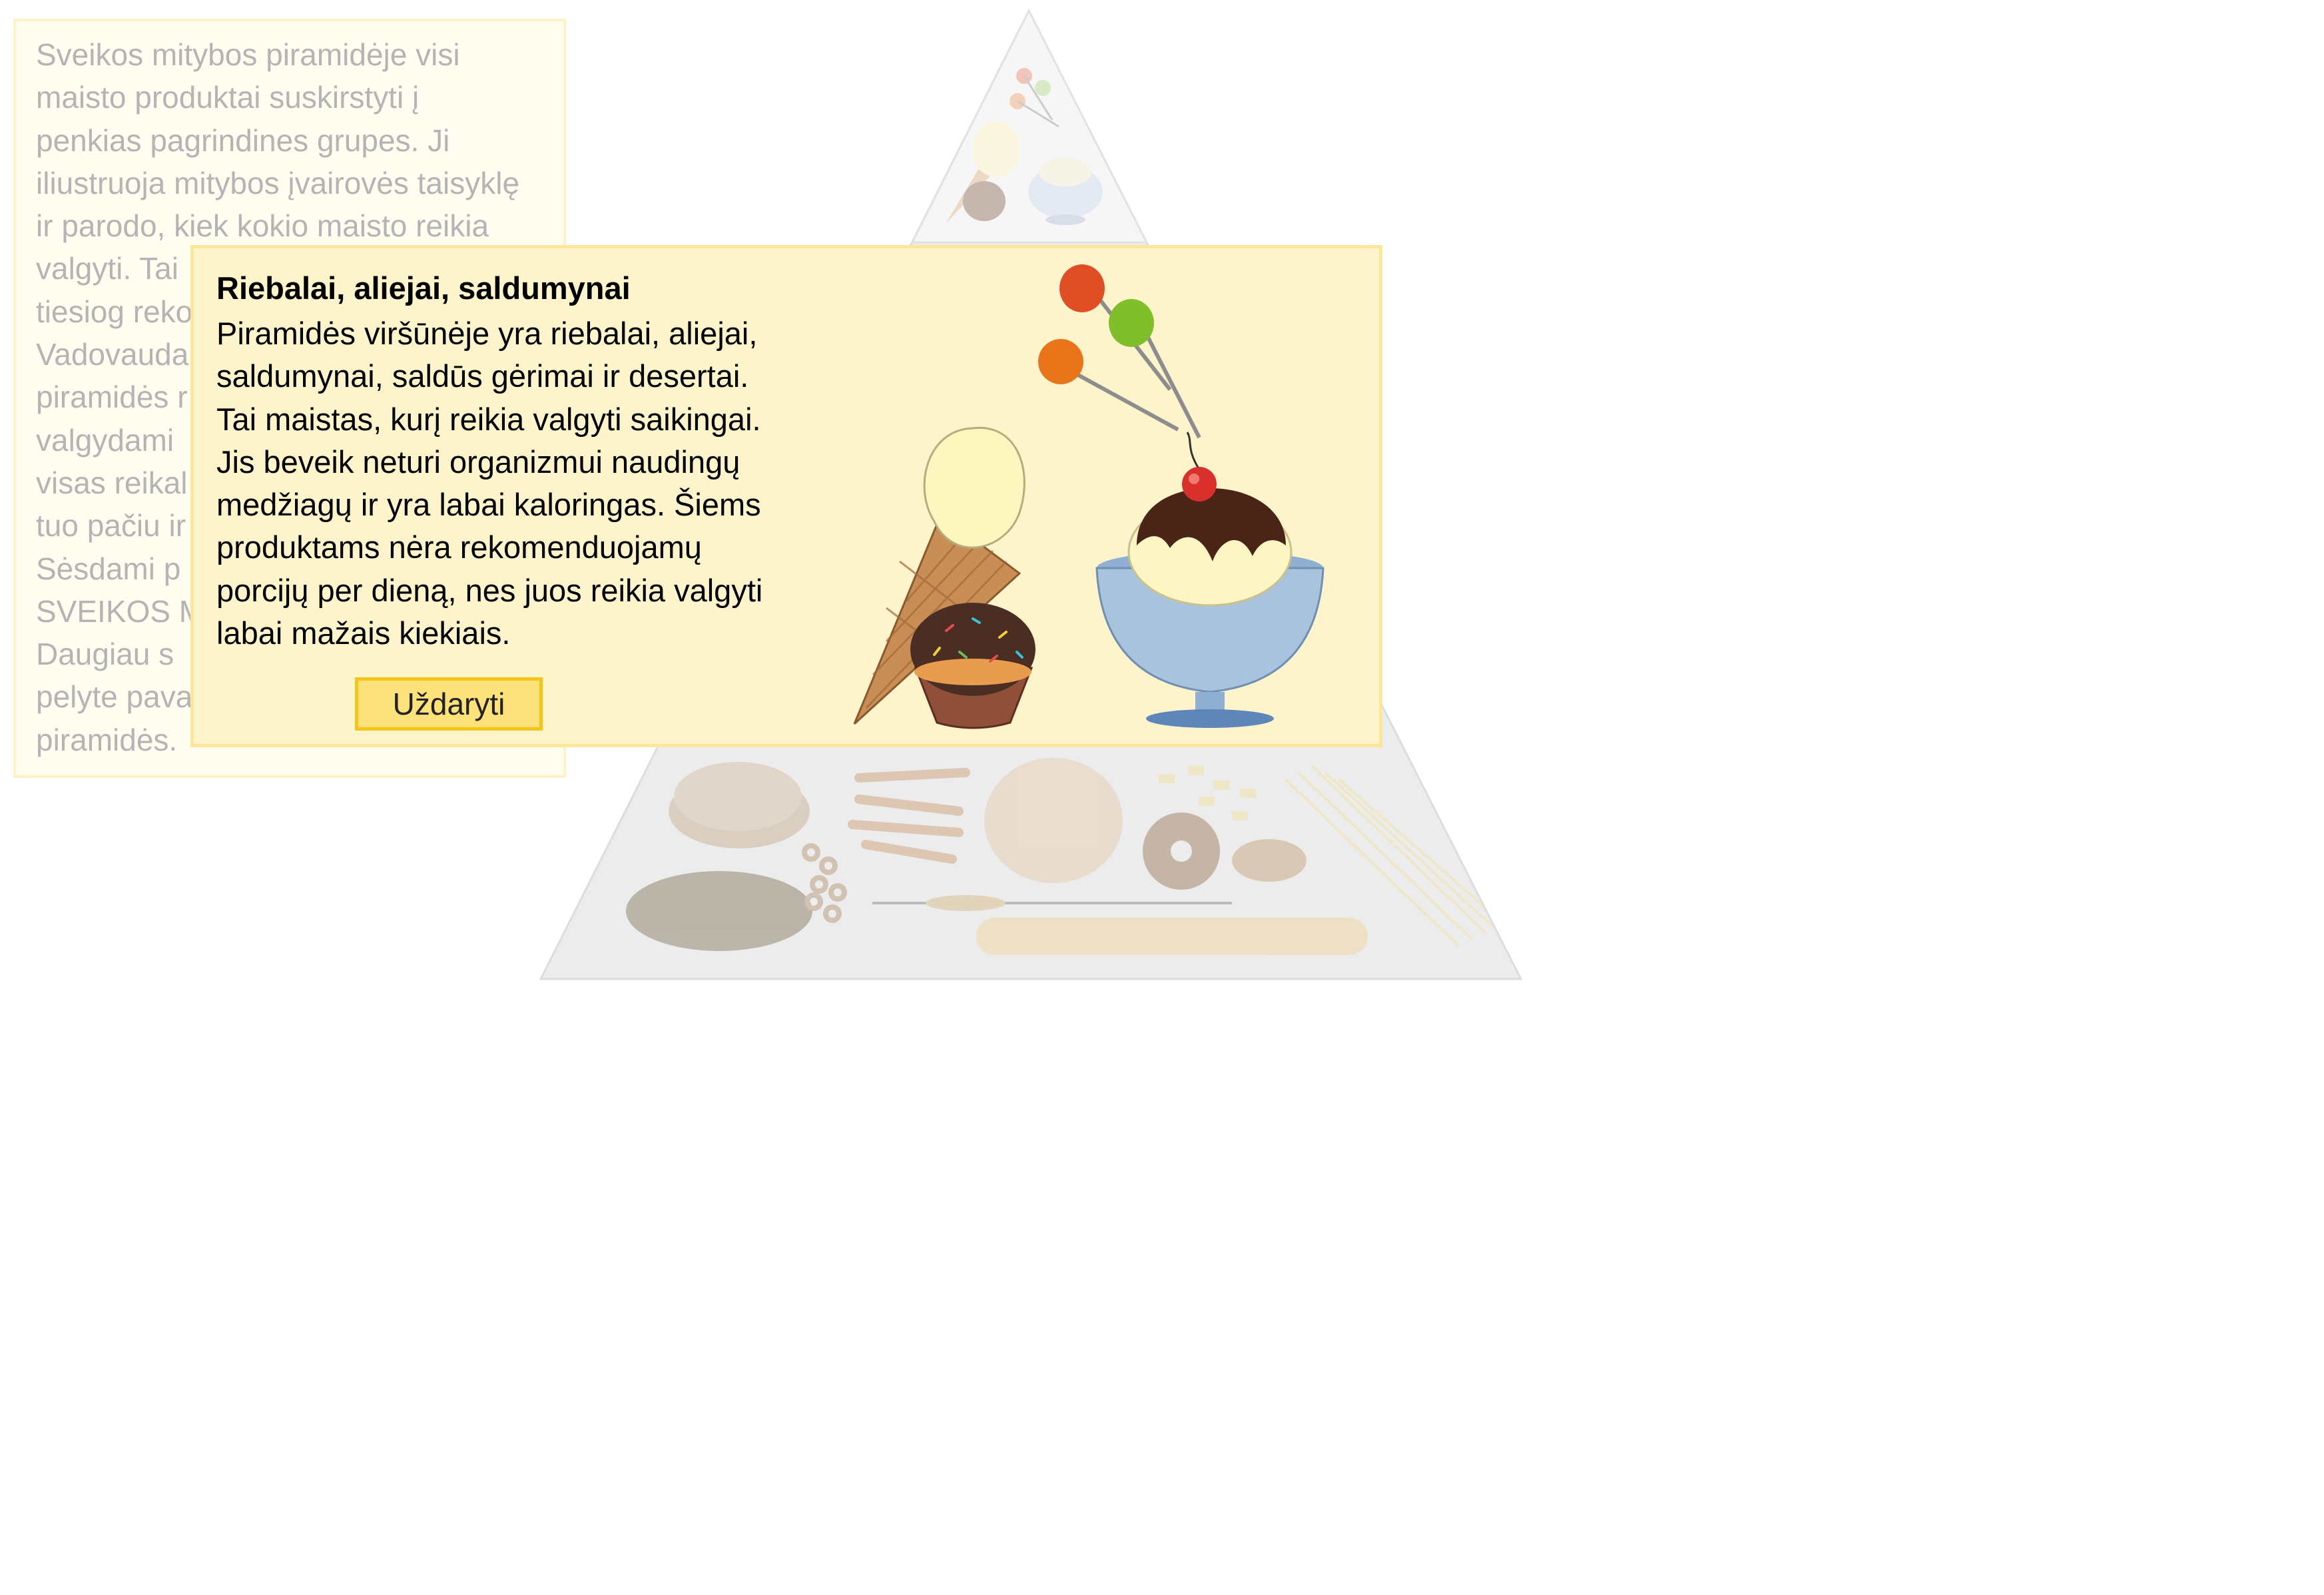  What do you see at coordinates (423, 288) in the screenshot?
I see `dialog-title: Riebalai, aliejai, saldumynai` at bounding box center [423, 288].